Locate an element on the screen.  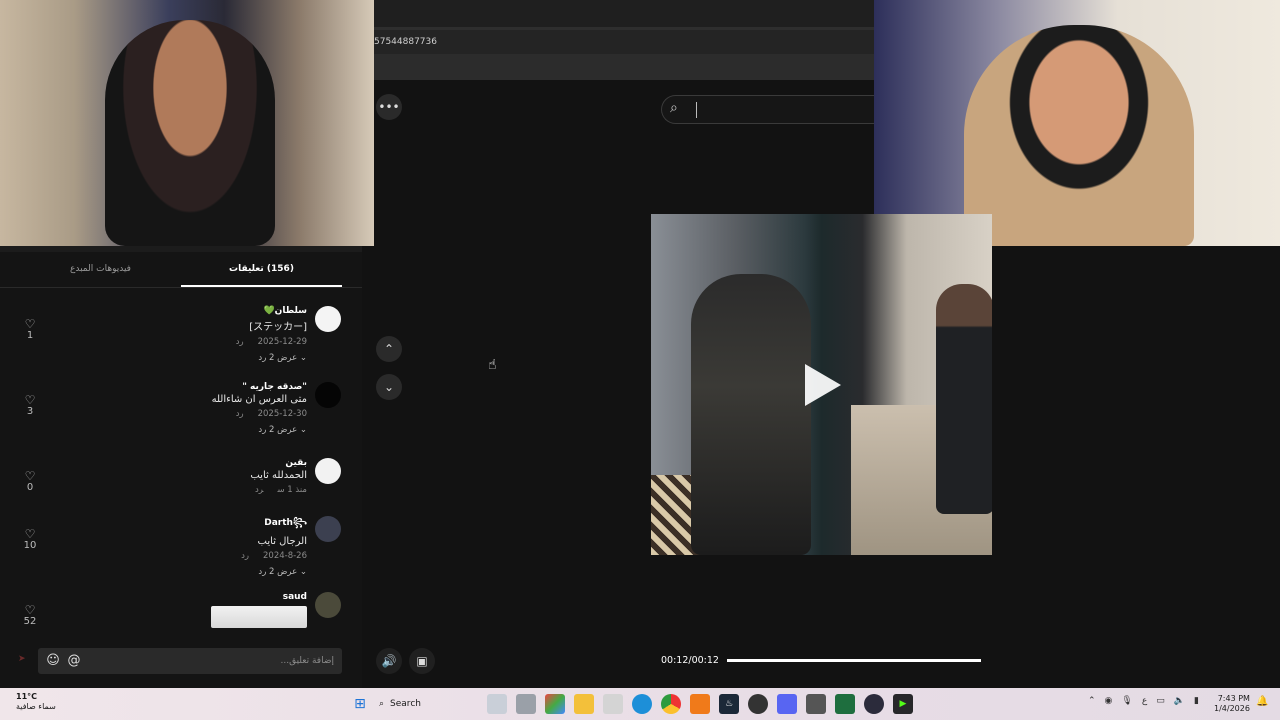
clock: 7:43 PM 1/4/2026 is located at coordinates (1232, 704).